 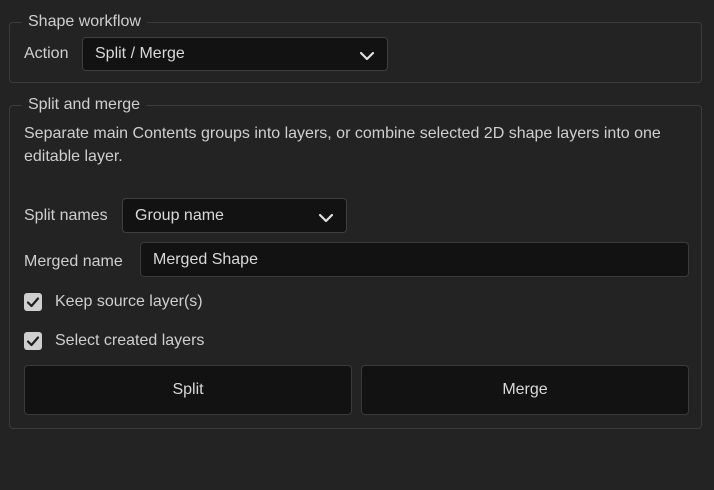 I want to click on merged-name-field-wrap, so click(x=414, y=259).